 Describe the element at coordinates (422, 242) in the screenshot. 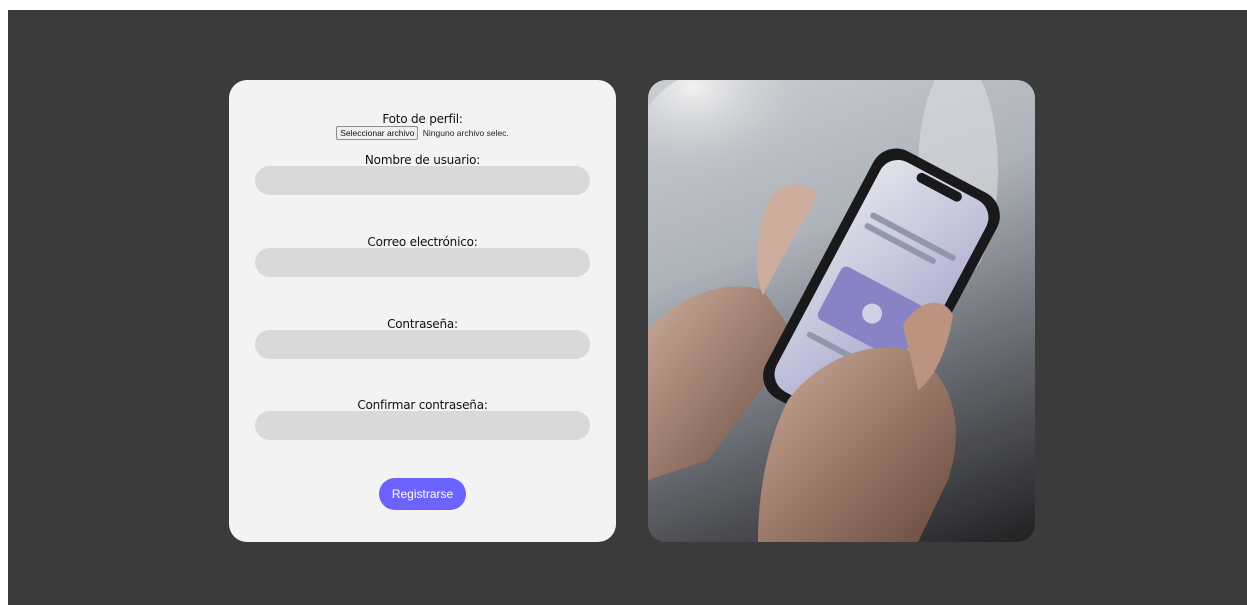

I see `email-label: Correo electrónico:` at that location.